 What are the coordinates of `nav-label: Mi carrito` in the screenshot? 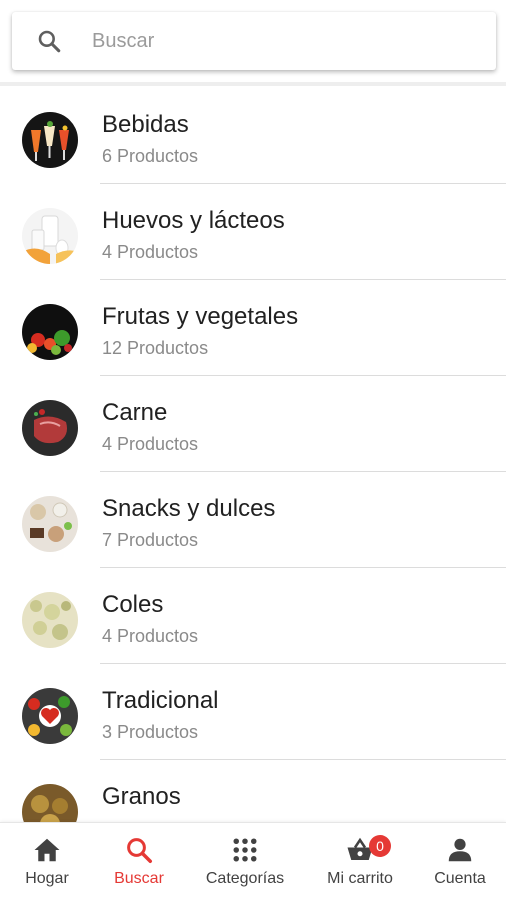 It's located at (360, 878).